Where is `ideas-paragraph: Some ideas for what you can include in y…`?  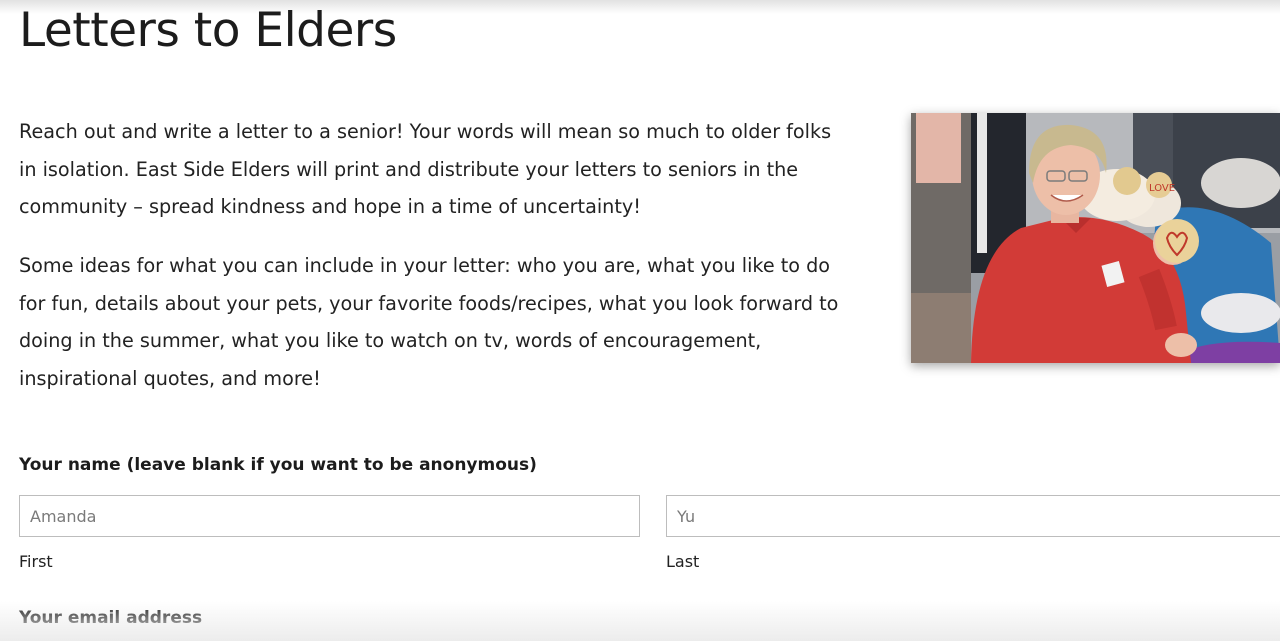
ideas-paragraph: Some ideas for what you can include in y… is located at coordinates (429, 322).